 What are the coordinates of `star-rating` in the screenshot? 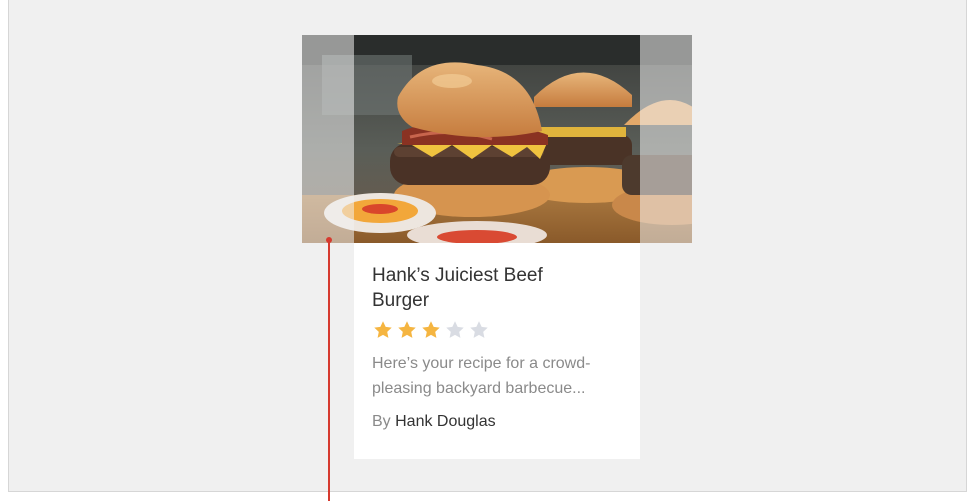 It's located at (497, 331).